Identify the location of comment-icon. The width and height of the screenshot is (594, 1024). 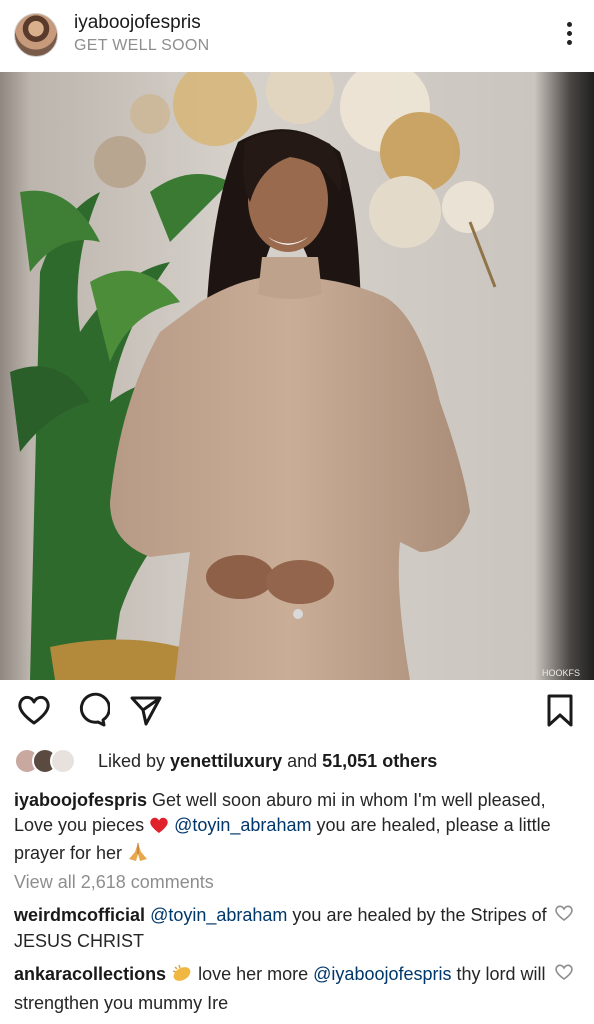
(90, 710).